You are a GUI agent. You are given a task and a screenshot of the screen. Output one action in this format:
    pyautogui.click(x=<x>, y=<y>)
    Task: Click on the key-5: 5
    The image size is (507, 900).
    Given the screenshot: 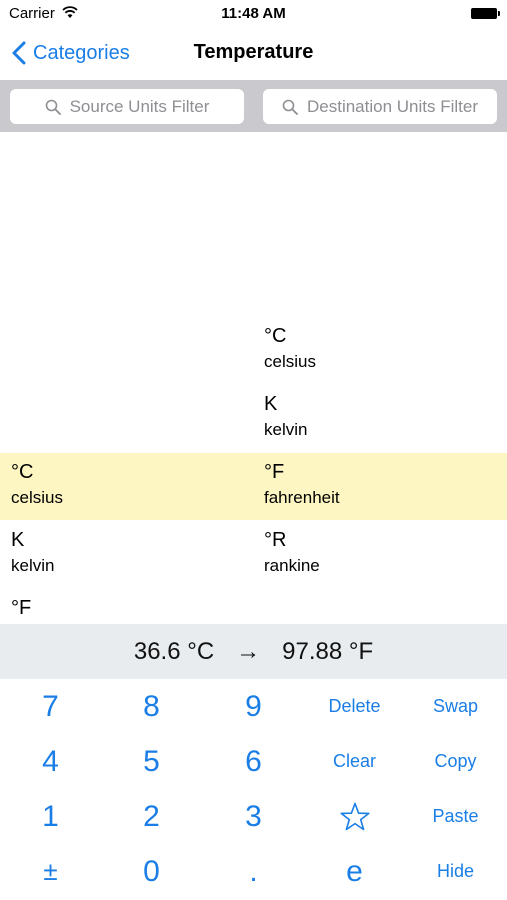 What is the action you would take?
    pyautogui.click(x=151, y=761)
    